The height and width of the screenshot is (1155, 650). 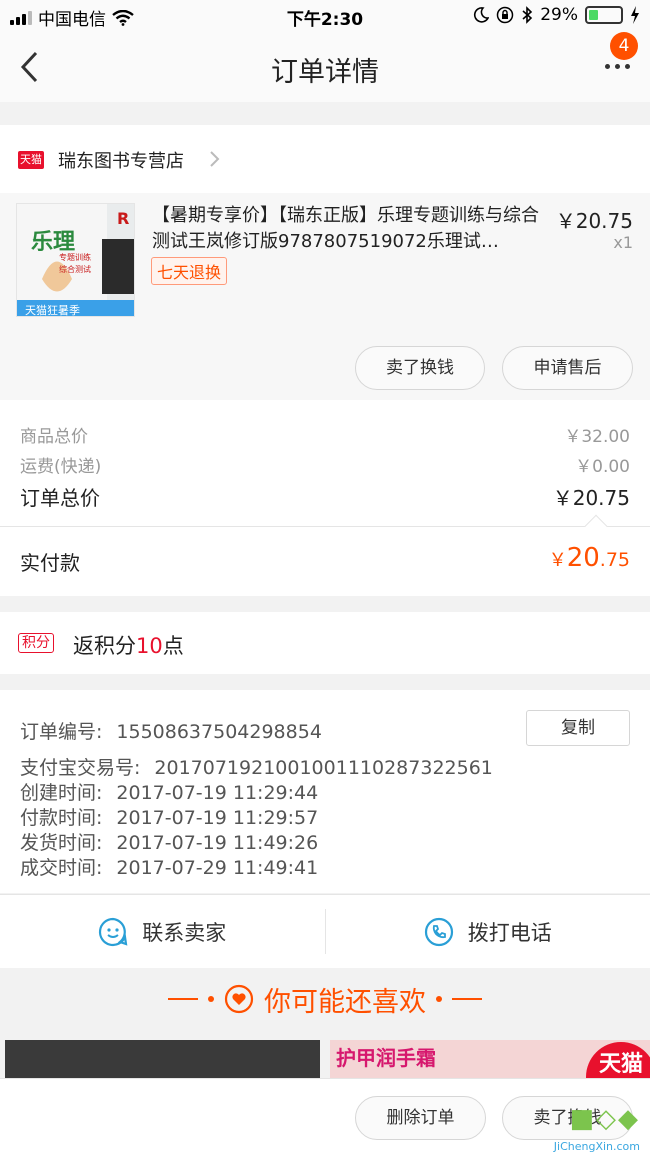 I want to click on goods-total-value: ￥32.00, so click(x=597, y=437).